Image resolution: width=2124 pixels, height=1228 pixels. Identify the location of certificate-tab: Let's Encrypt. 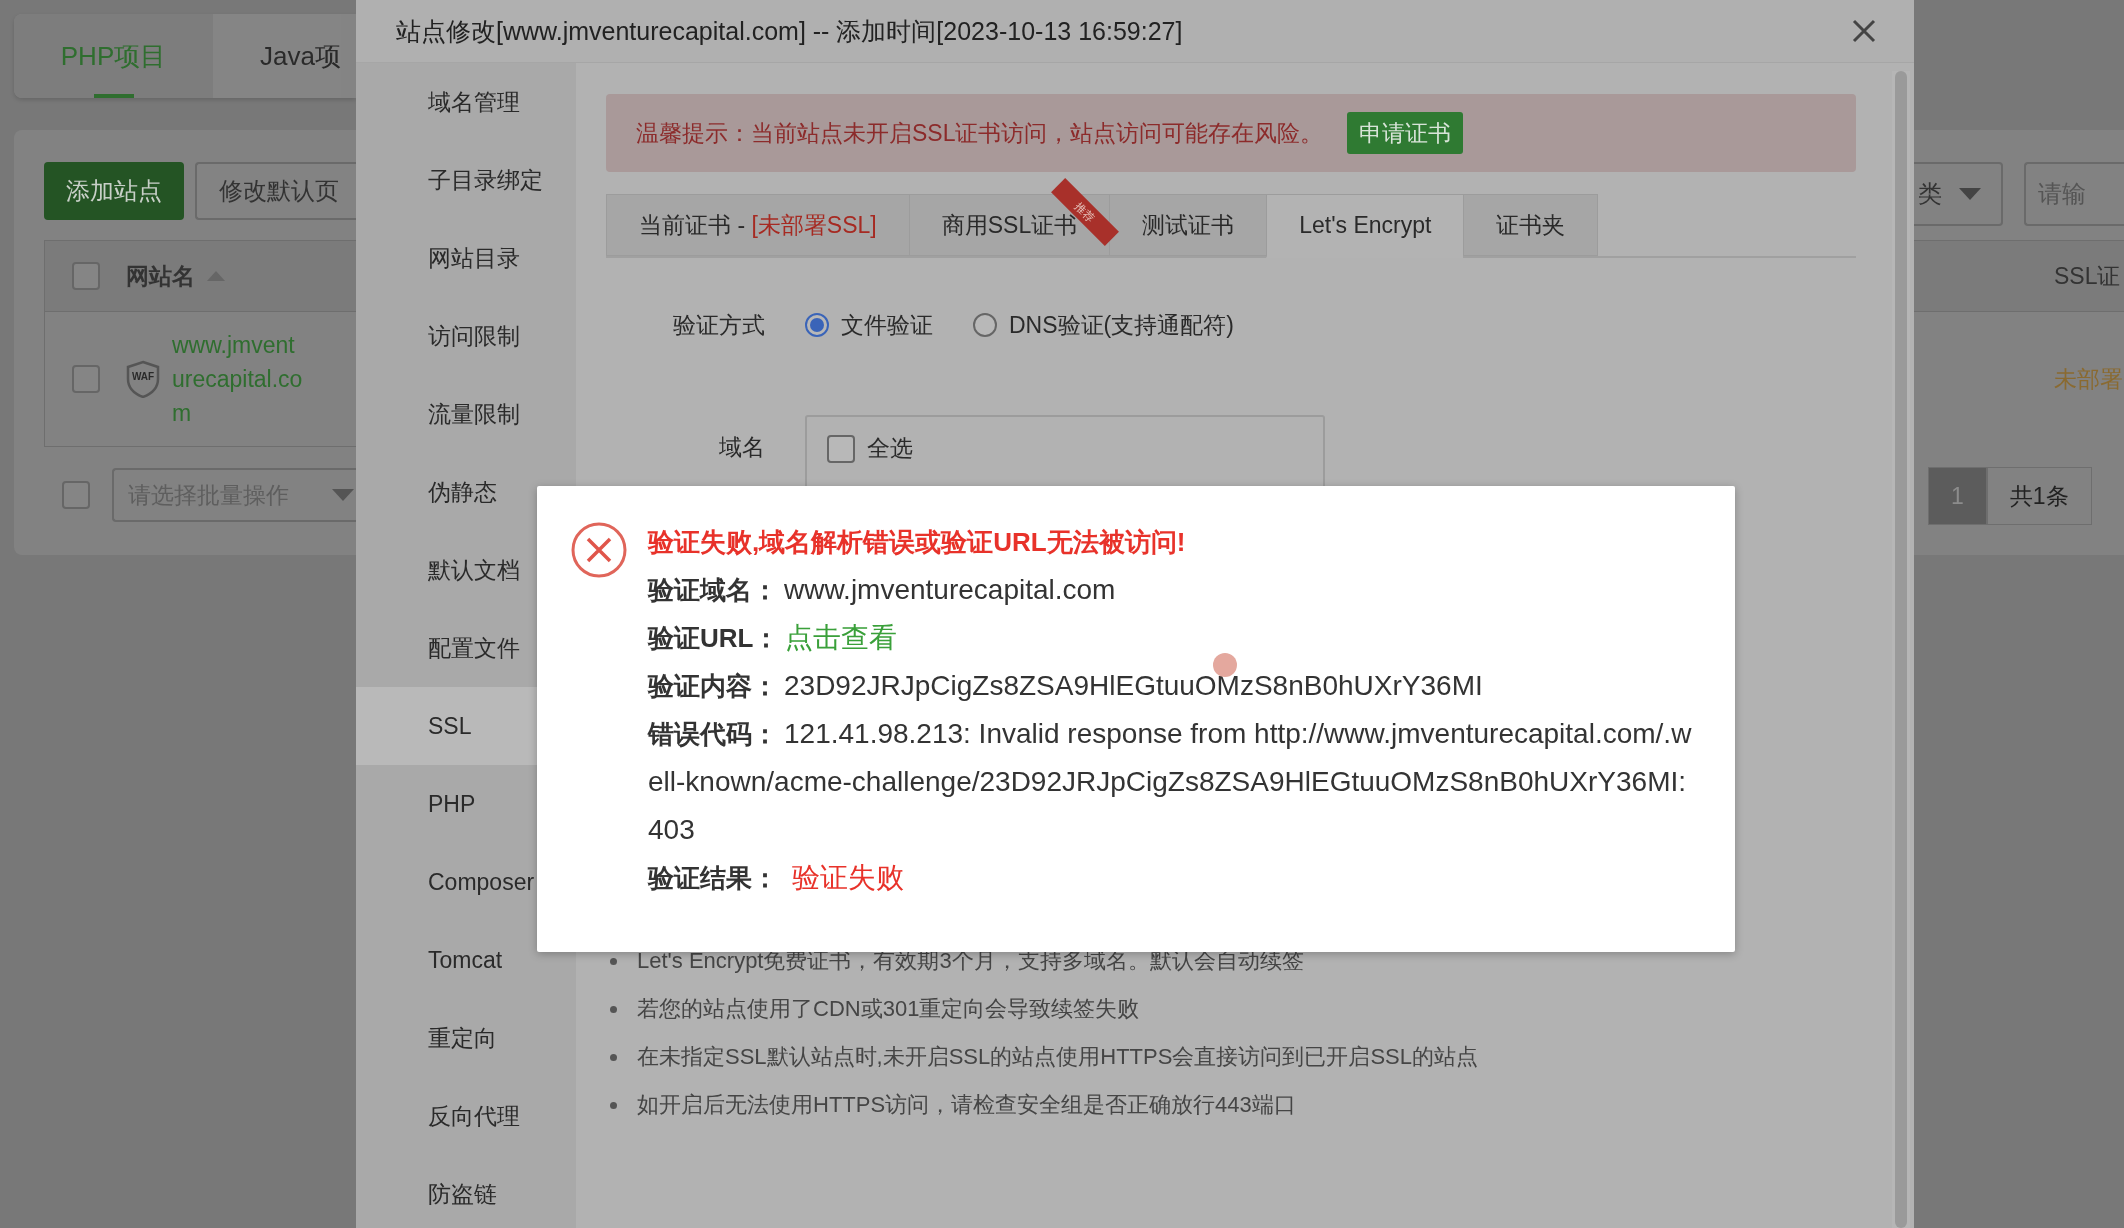
(1365, 226).